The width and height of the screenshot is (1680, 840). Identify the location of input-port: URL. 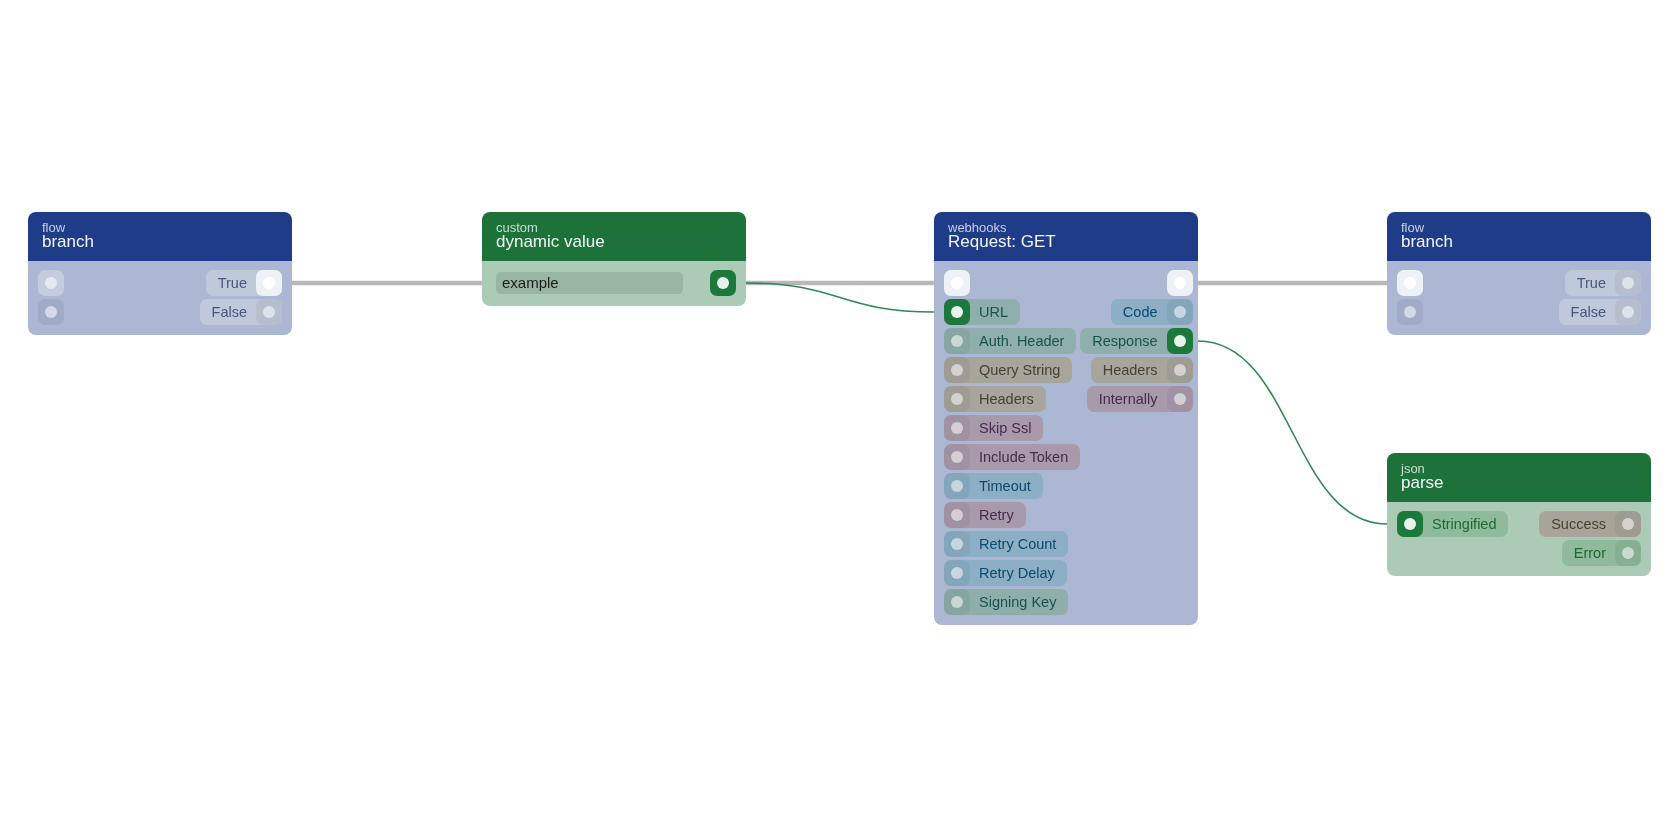
(982, 312).